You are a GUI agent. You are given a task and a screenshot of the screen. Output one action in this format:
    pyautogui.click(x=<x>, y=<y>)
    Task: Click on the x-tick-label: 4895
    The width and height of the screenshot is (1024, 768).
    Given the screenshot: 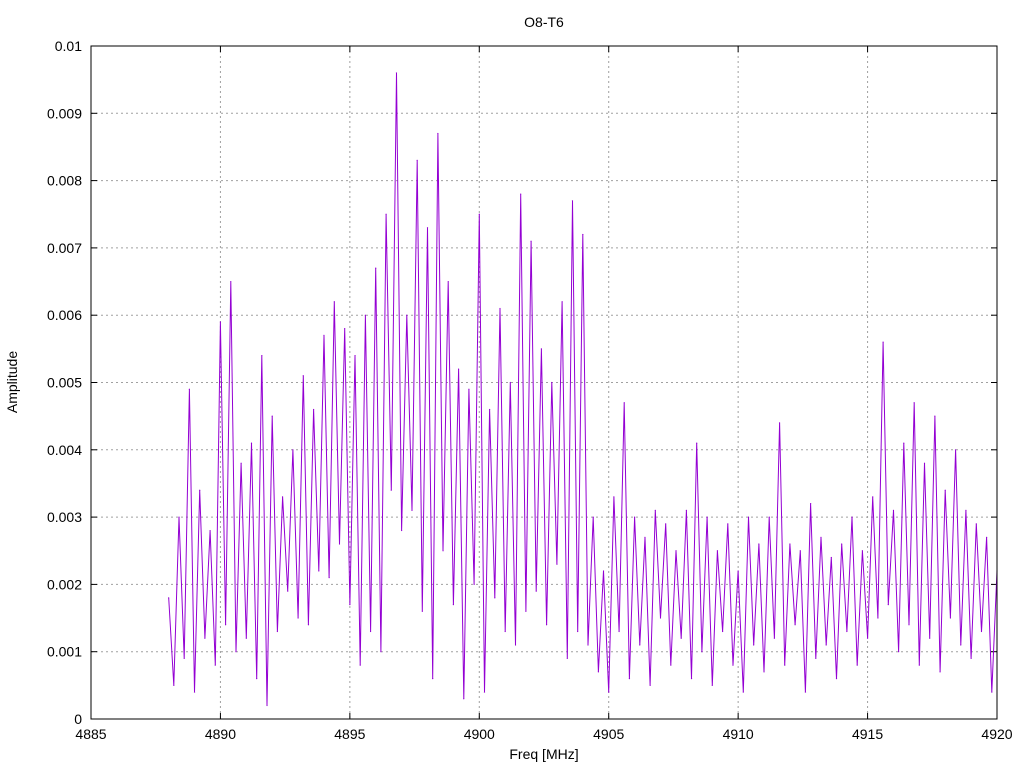 What is the action you would take?
    pyautogui.click(x=349, y=734)
    